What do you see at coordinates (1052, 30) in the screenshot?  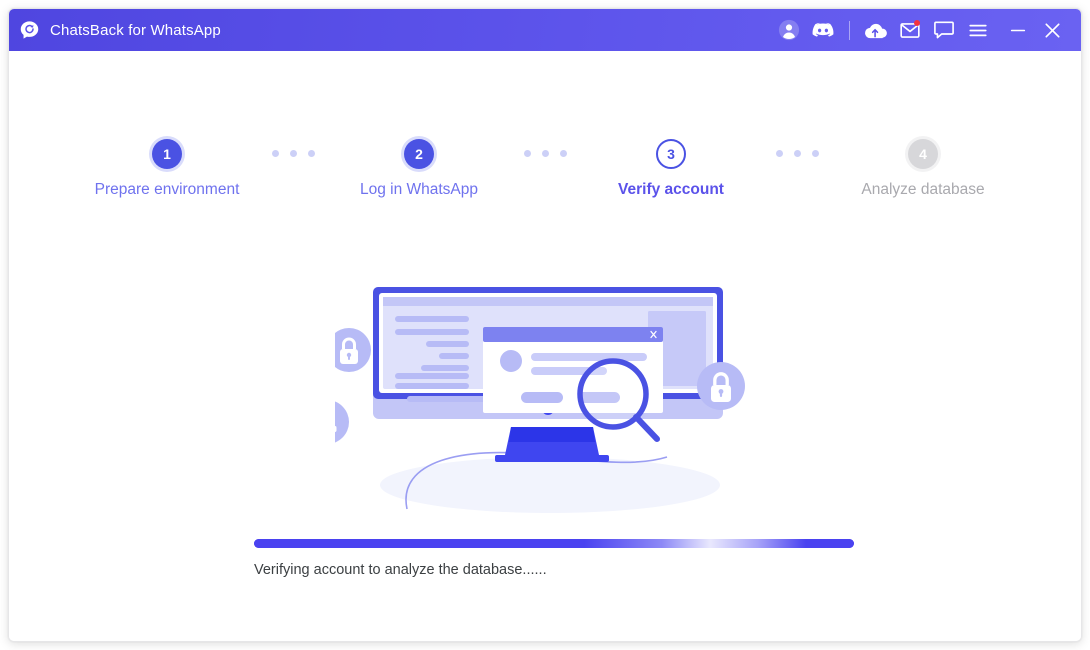 I see `close-icon` at bounding box center [1052, 30].